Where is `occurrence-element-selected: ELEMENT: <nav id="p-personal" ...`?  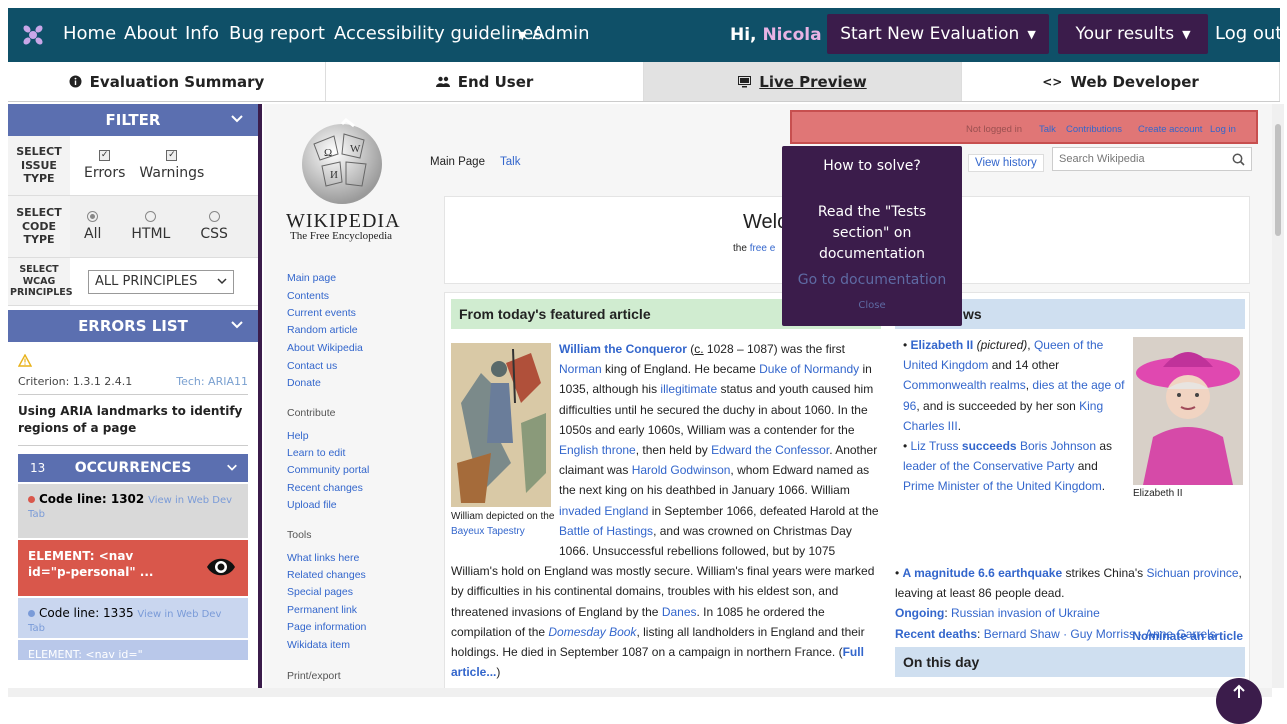 occurrence-element-selected: ELEMENT: <nav id="p-personal" ... is located at coordinates (133, 567).